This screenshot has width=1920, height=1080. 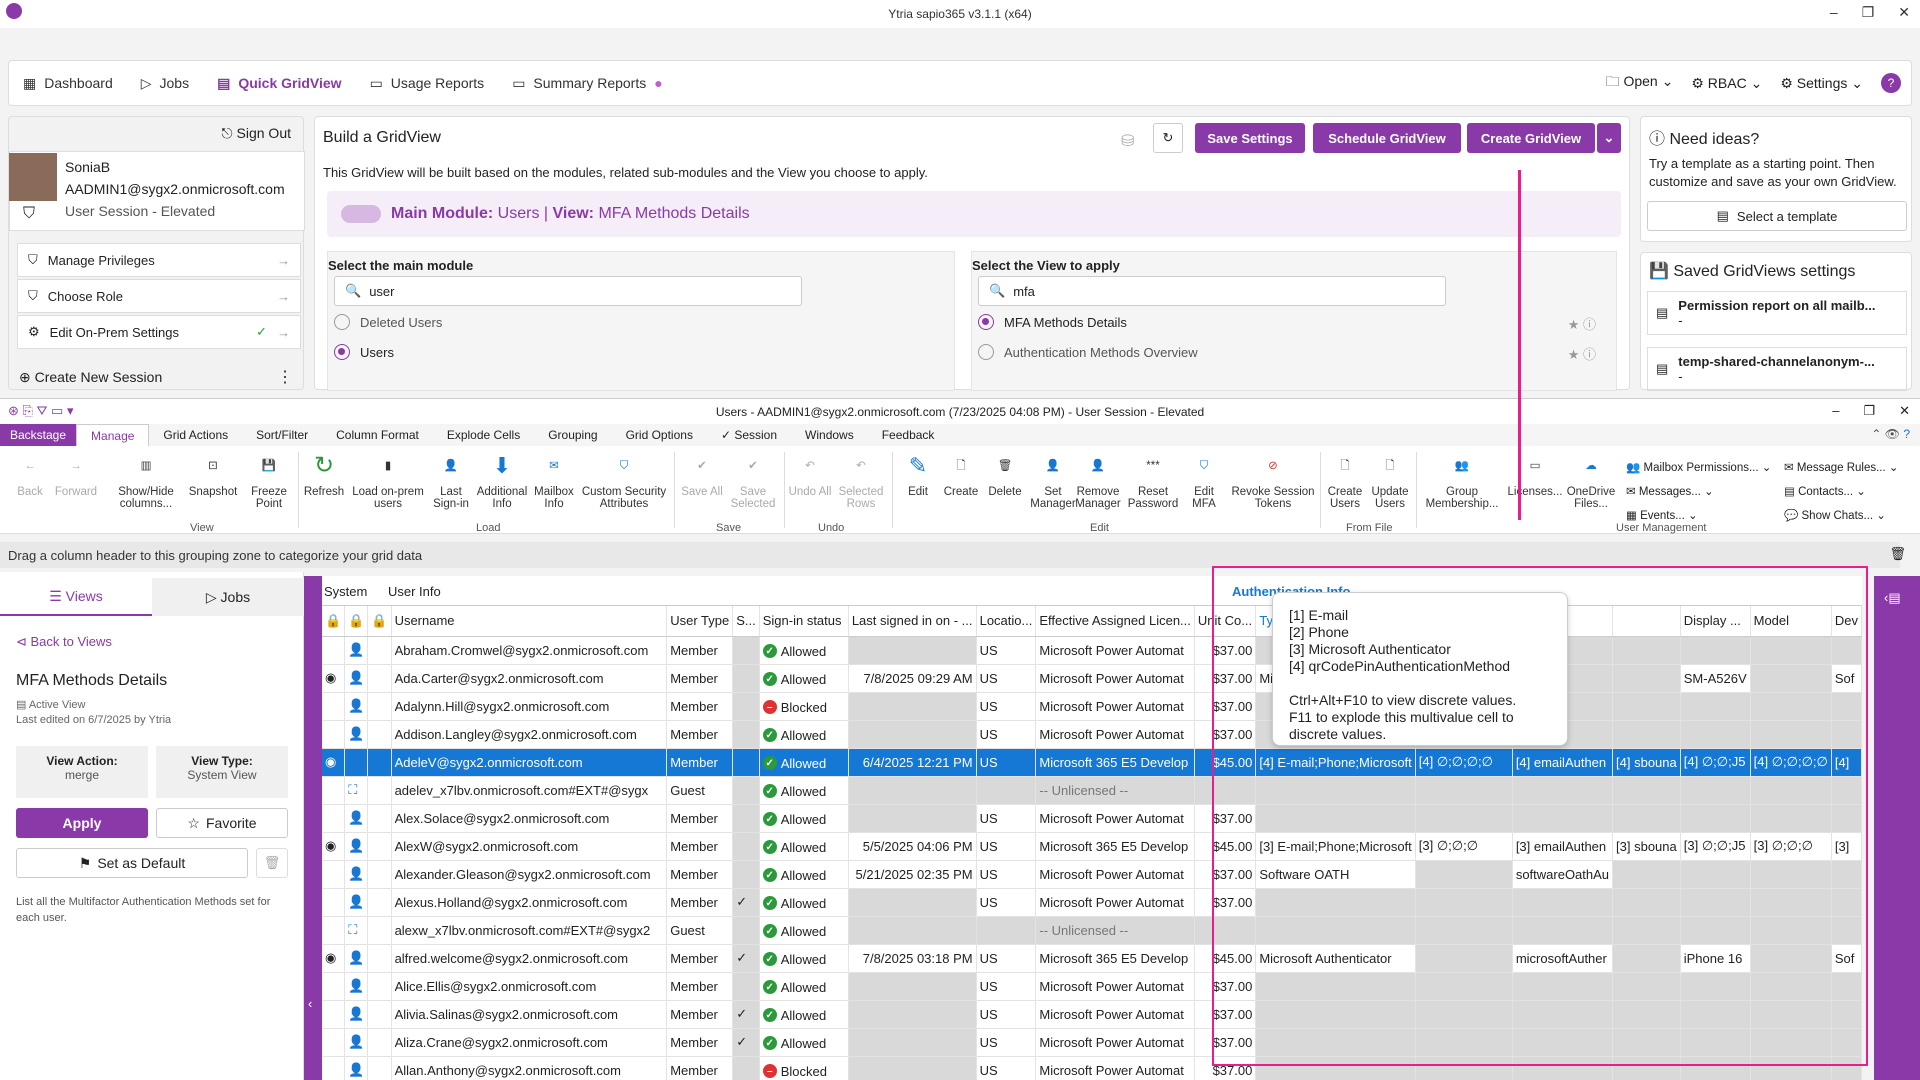 What do you see at coordinates (90, 377) in the screenshot?
I see `create-new-session-button: ⊕ Create New Session` at bounding box center [90, 377].